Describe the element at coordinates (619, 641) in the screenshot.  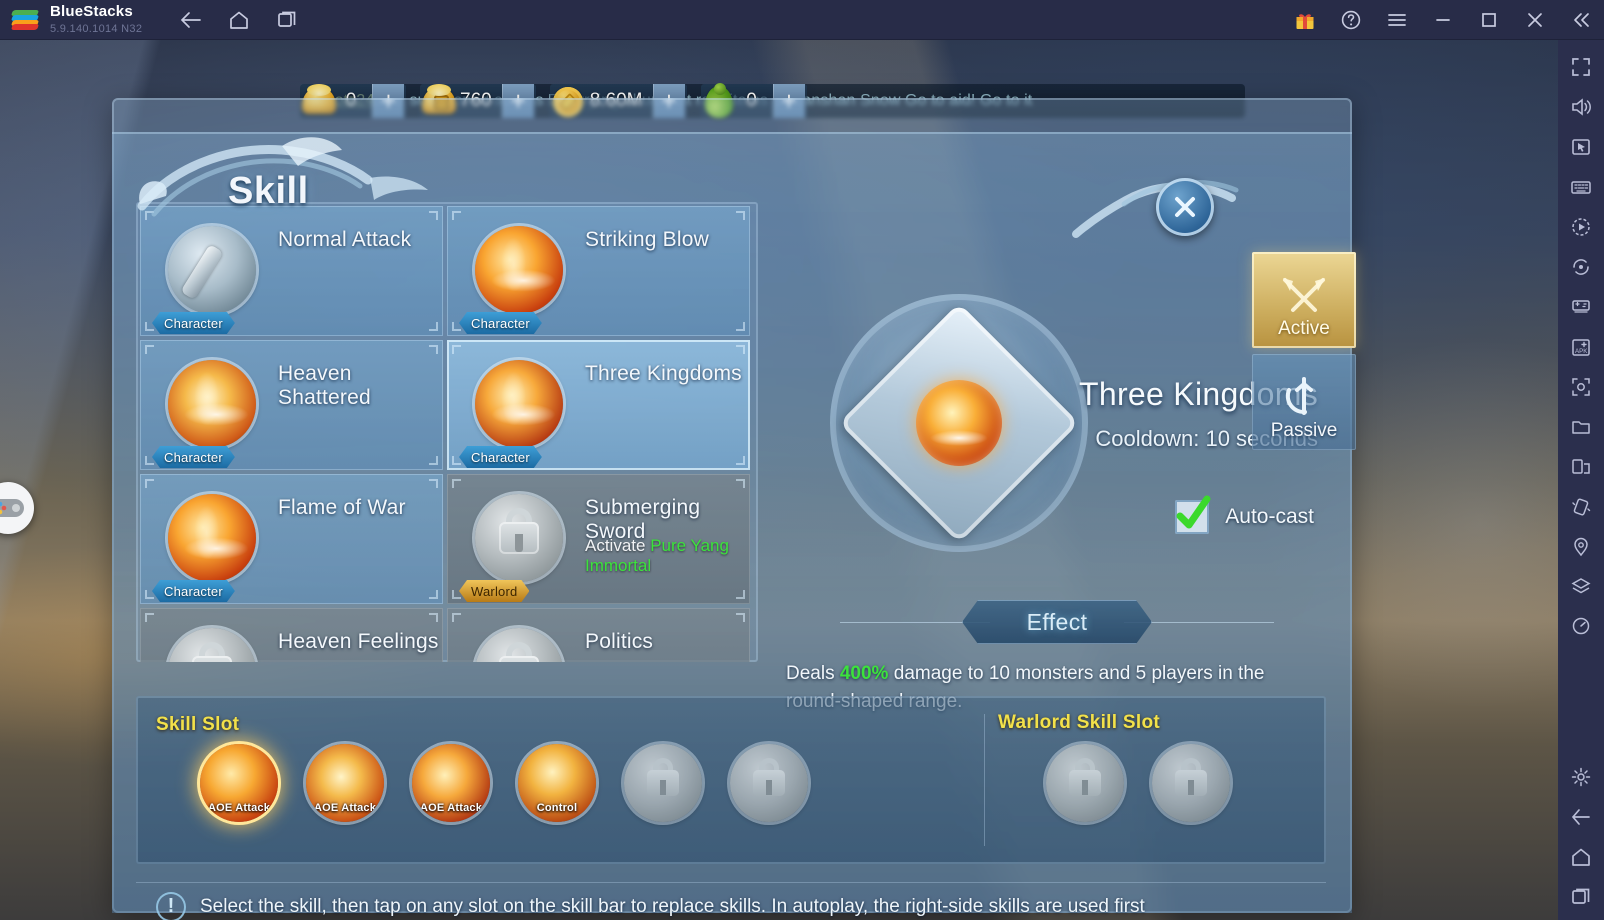
I see `skill-name: Politics` at that location.